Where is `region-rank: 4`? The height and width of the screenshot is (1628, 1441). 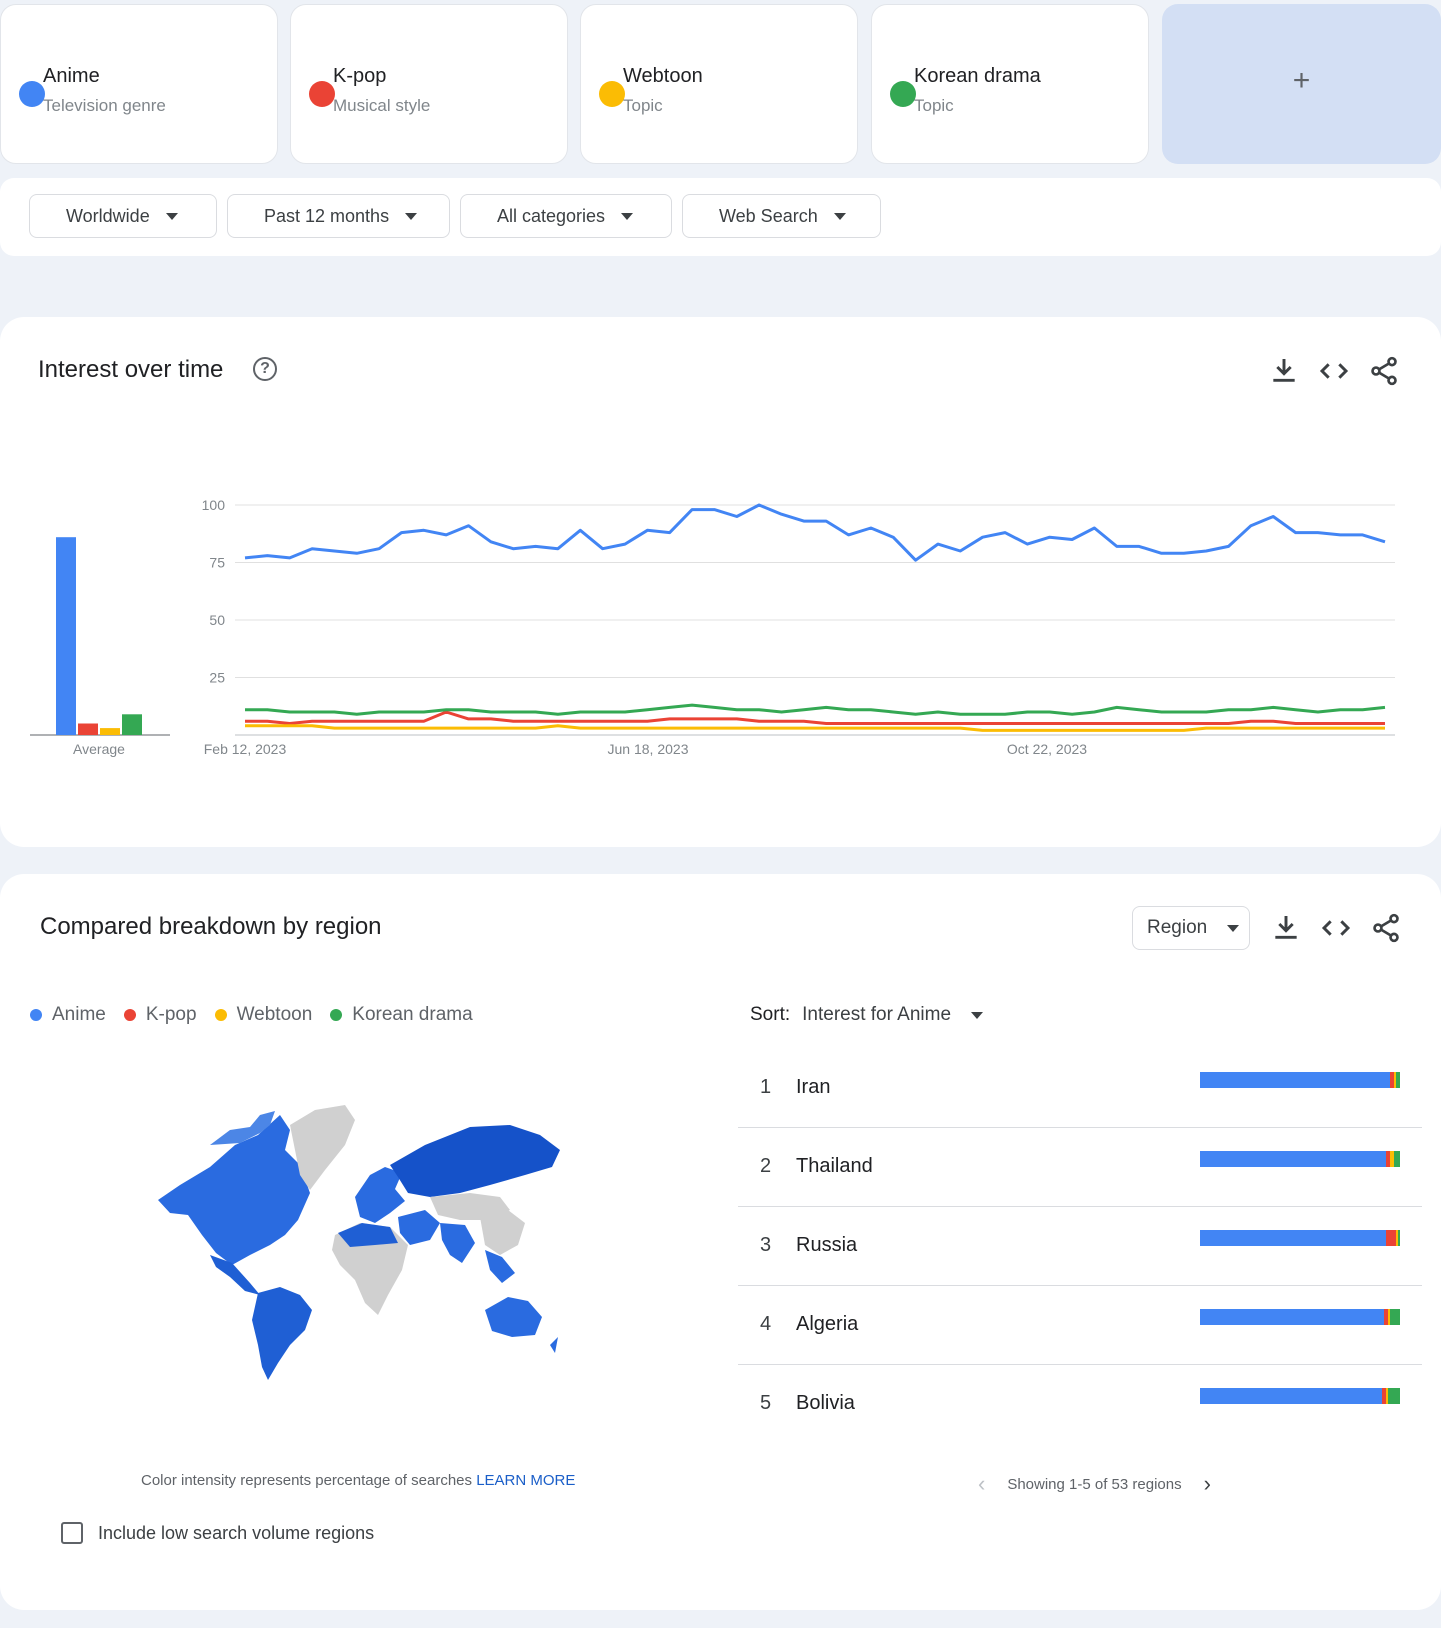 region-rank: 4 is located at coordinates (766, 1324).